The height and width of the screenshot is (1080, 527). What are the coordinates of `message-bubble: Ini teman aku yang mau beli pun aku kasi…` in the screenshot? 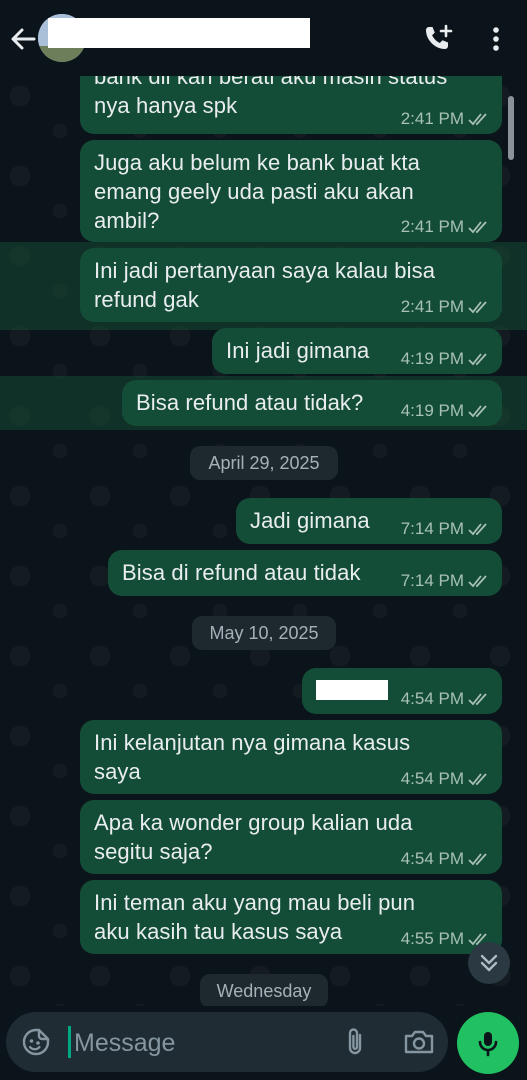 It's located at (291, 917).